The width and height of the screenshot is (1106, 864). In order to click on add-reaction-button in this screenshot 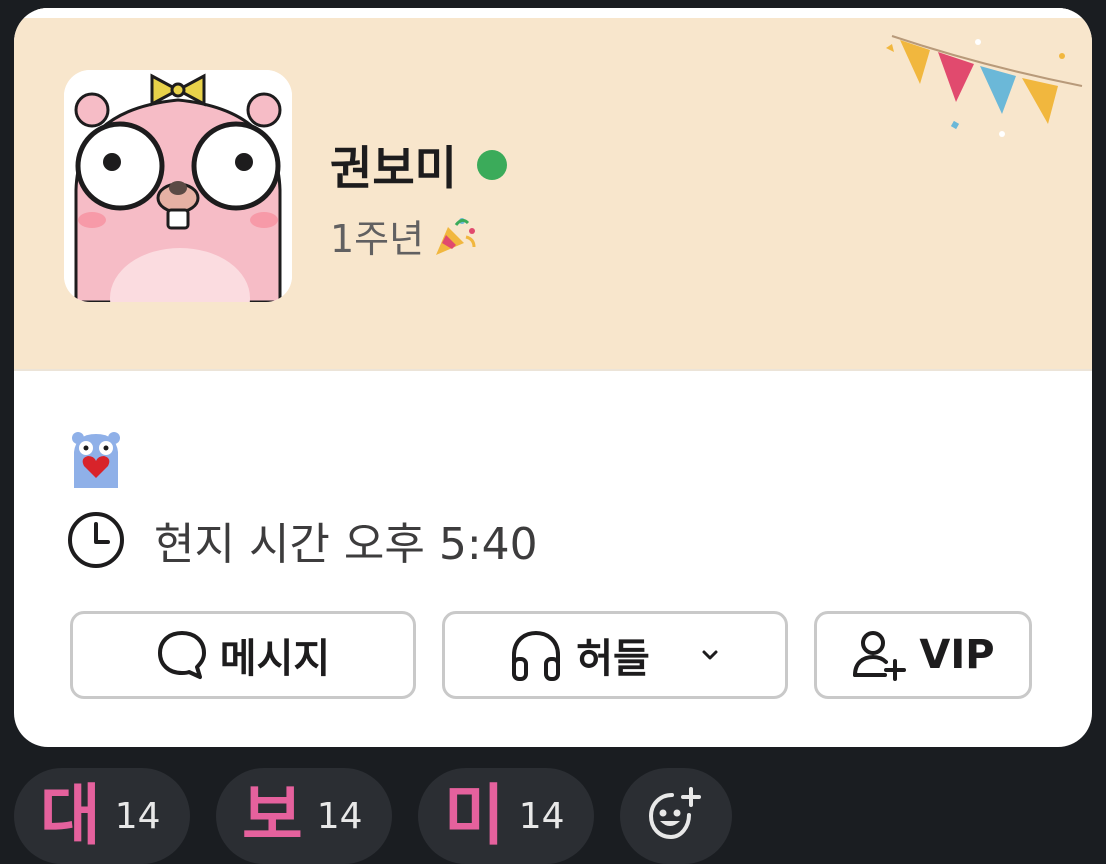, I will do `click(676, 816)`.